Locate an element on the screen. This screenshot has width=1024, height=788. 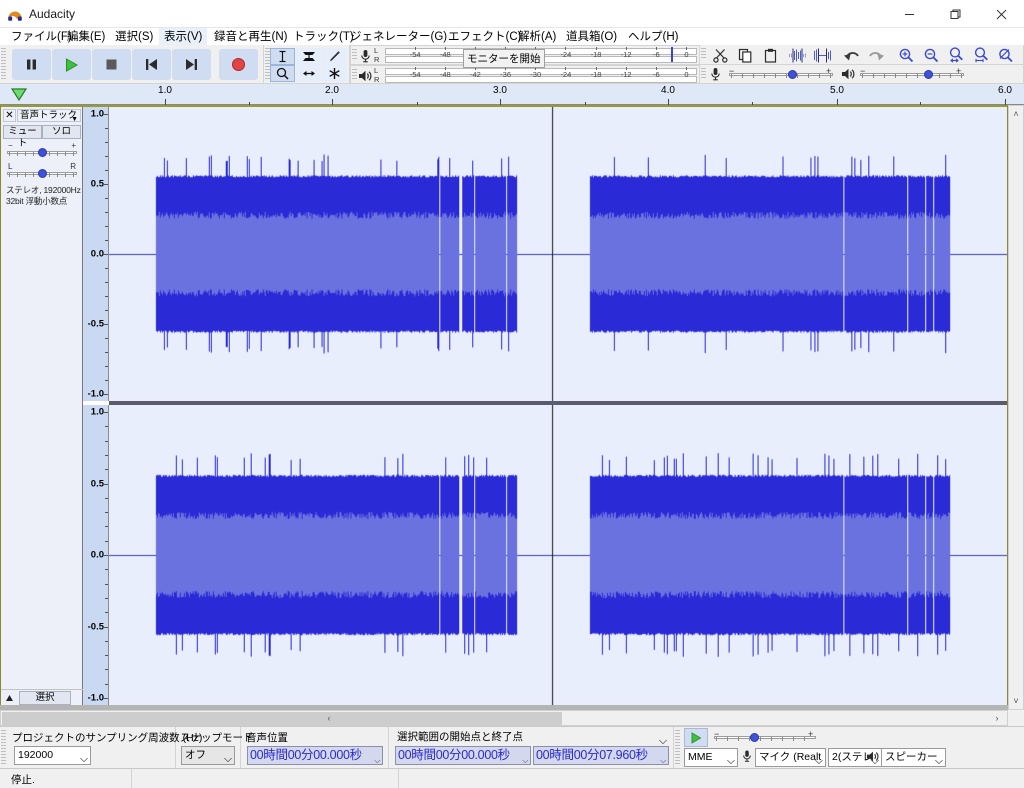
pan-slider-thumb is located at coordinates (42, 173).